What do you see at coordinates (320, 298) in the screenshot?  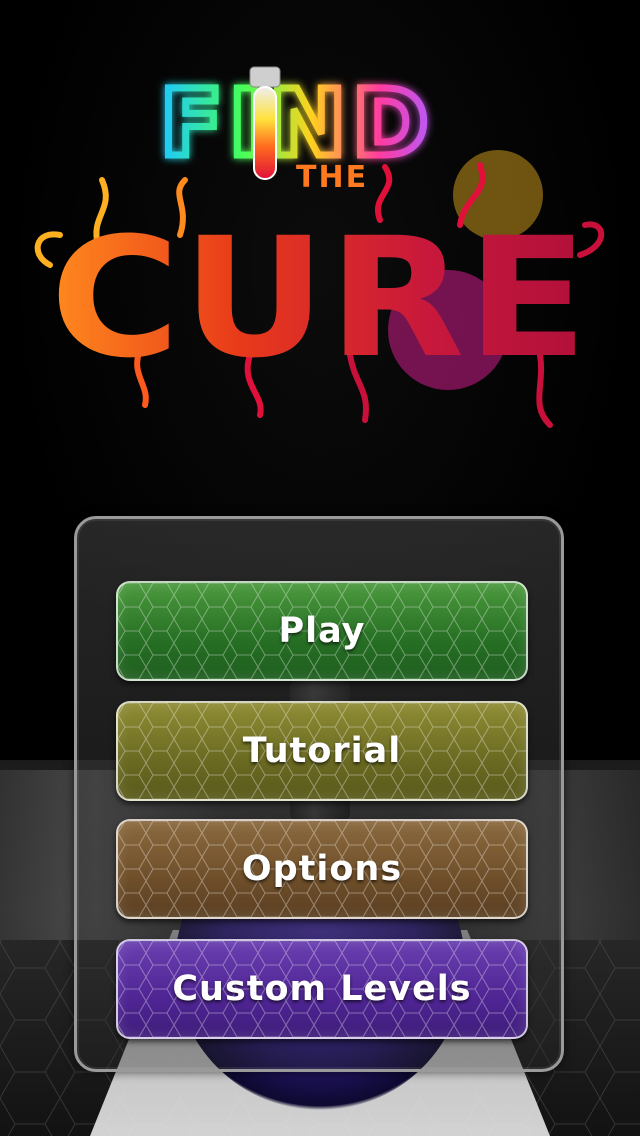 I see `logo-word-cure: CURE` at bounding box center [320, 298].